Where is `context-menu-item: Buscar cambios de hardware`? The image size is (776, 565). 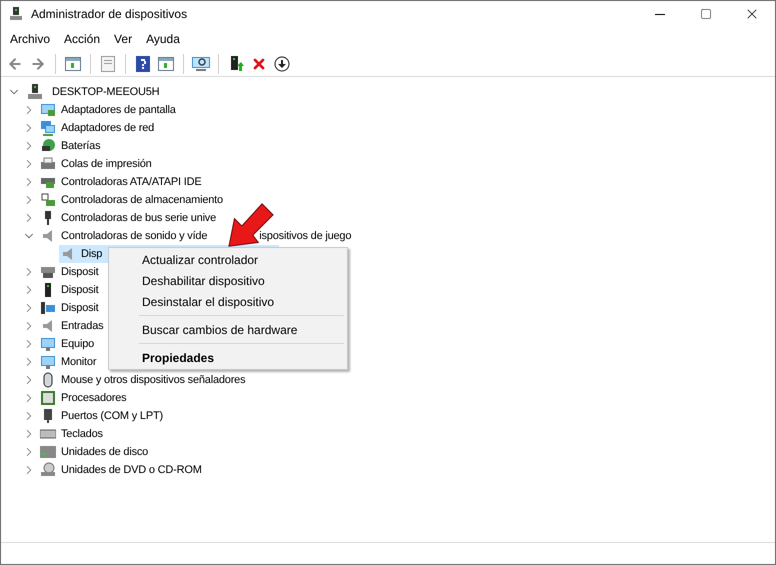 context-menu-item: Buscar cambios de hardware is located at coordinates (228, 329).